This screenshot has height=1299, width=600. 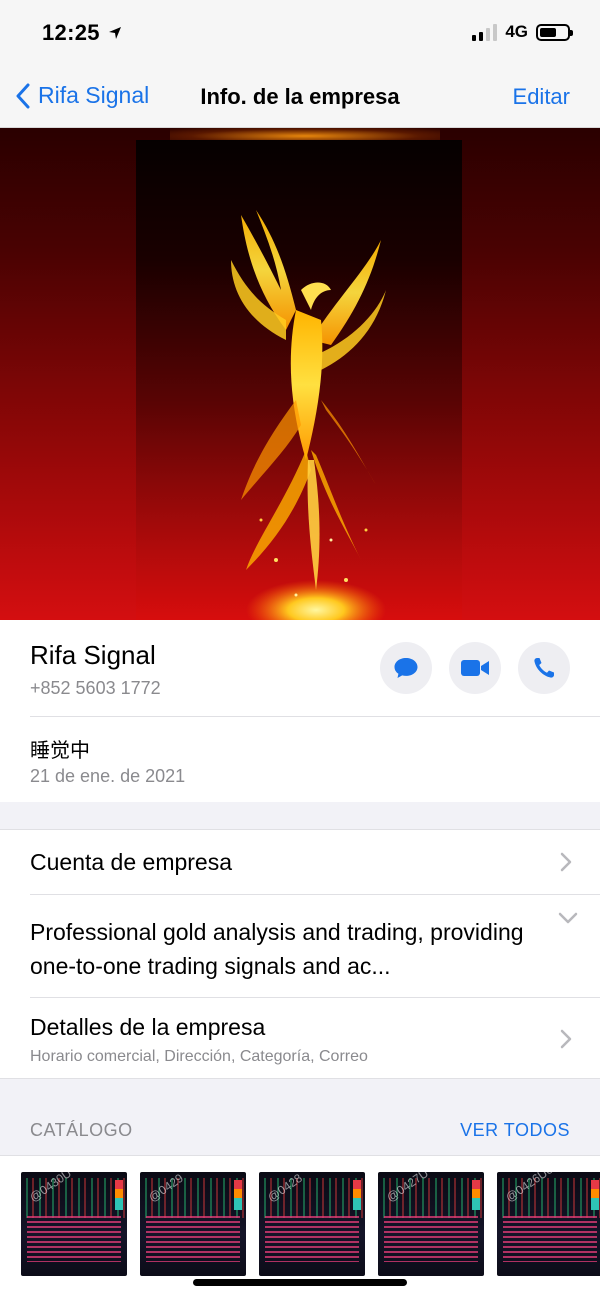 I want to click on navigation-bar: Rifa Signal Info. de la empresa Editar, so click(x=300, y=97).